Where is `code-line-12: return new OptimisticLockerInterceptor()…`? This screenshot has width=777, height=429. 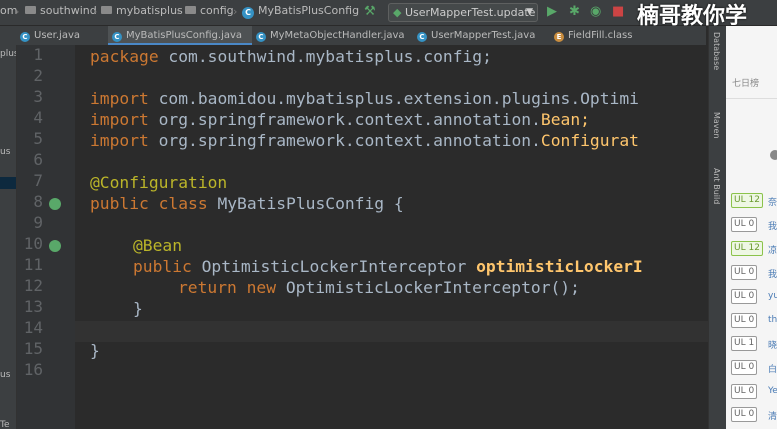
code-line-12: return new OptimisticLockerInterceptor()… is located at coordinates (379, 287).